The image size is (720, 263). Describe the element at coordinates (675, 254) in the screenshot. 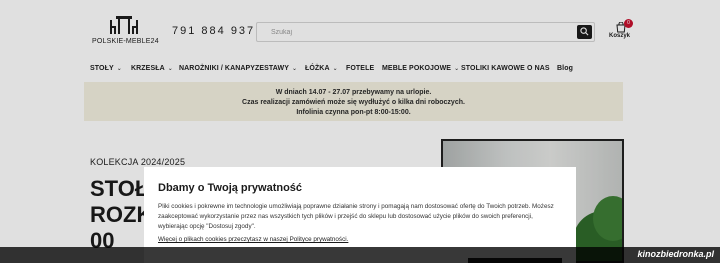

I see `watermark-text: kinozbiedronka.pl` at that location.